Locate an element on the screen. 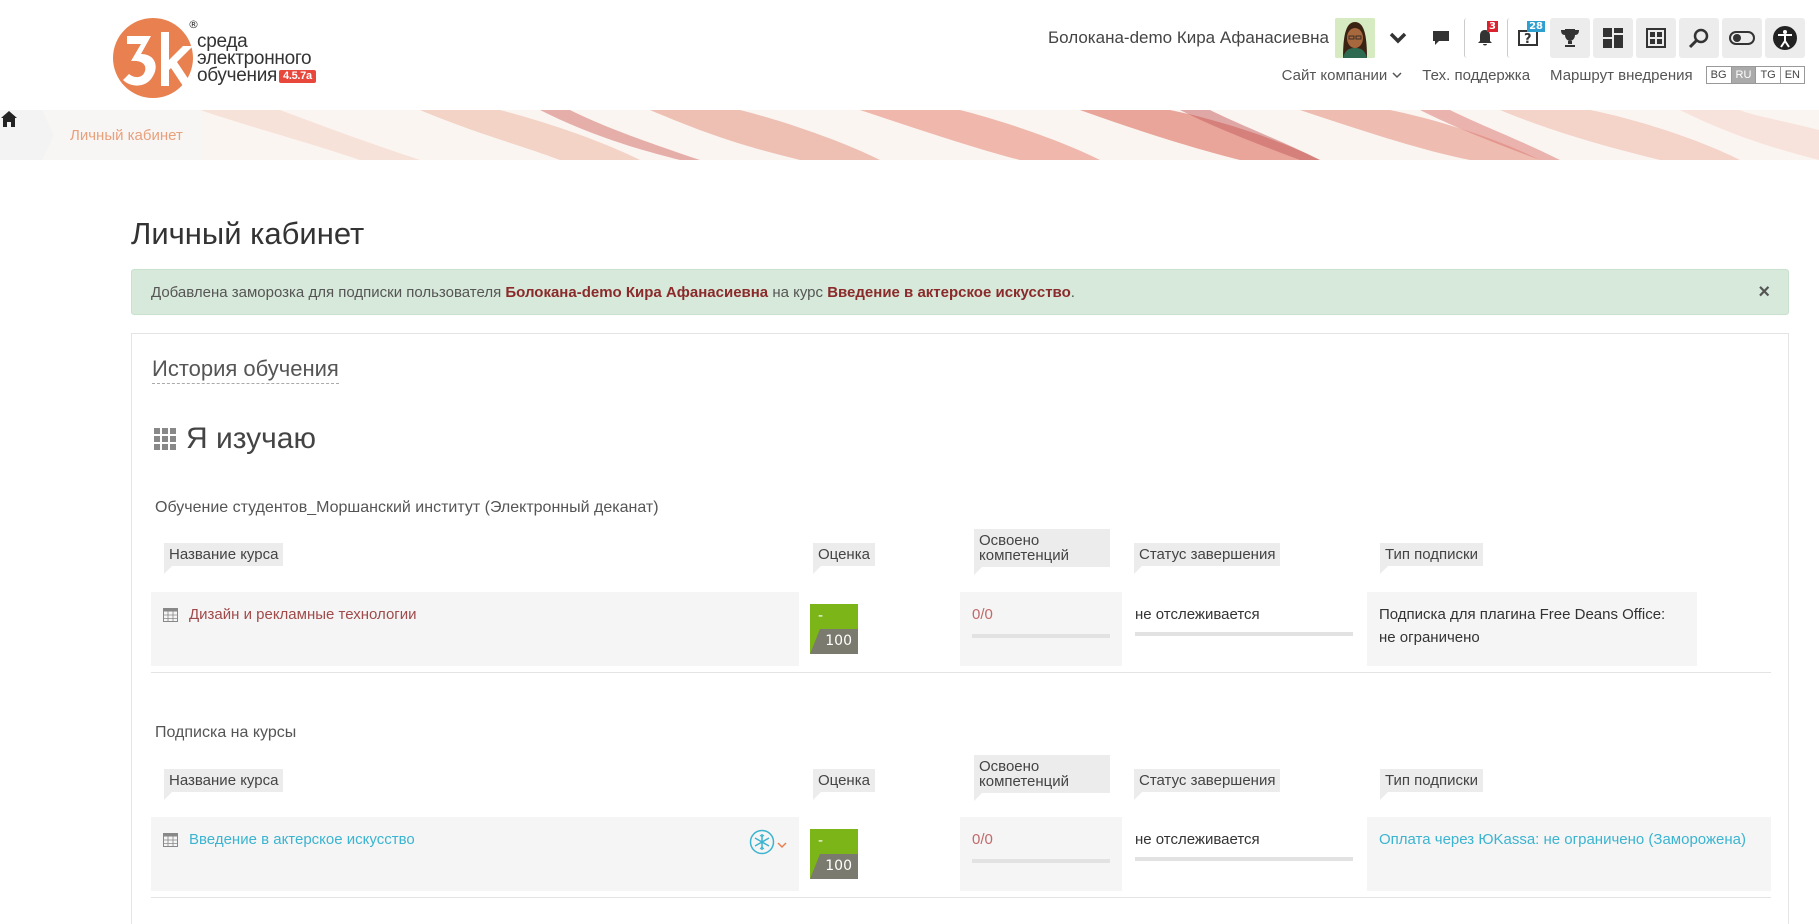 The width and height of the screenshot is (1819, 924). avatar-image is located at coordinates (1355, 38).